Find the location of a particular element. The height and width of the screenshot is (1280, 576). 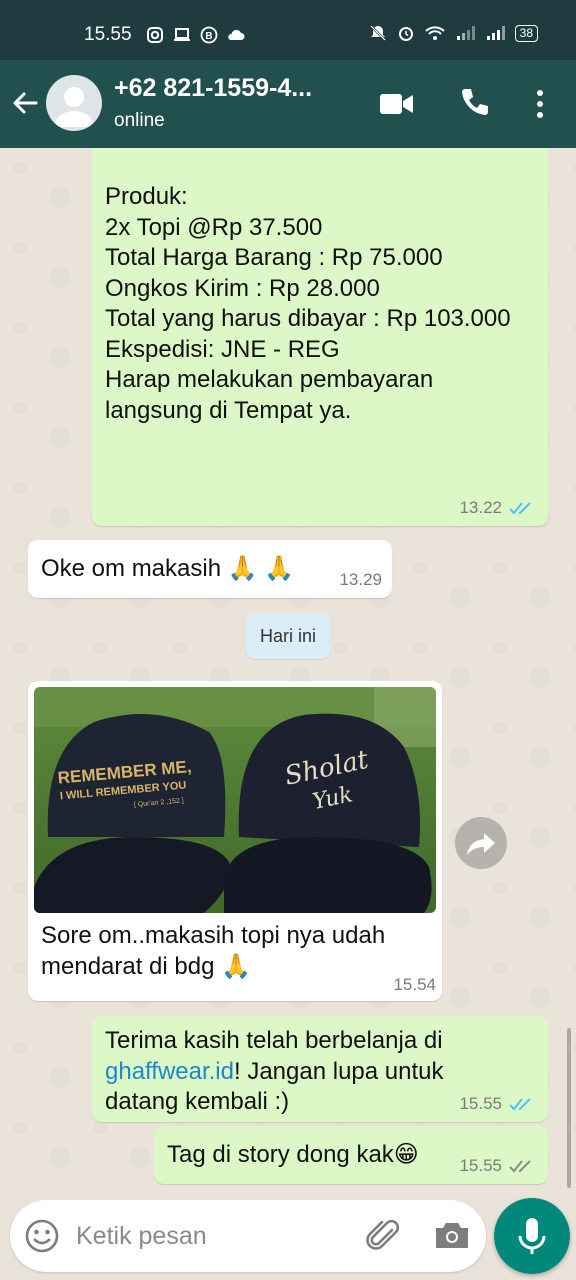

signal-2-icon is located at coordinates (495, 33).